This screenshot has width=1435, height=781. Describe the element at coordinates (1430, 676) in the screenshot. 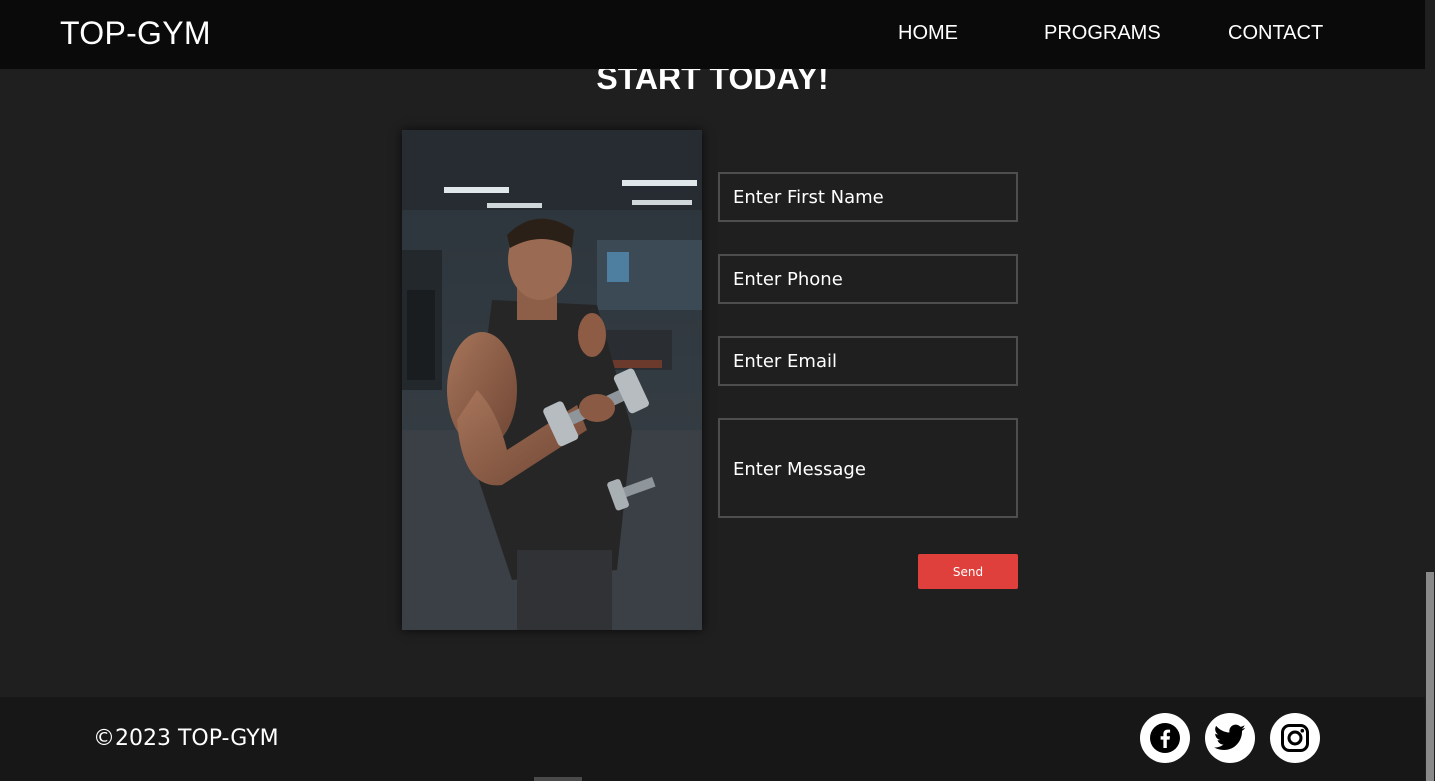

I see `scrollbar-thumb` at that location.